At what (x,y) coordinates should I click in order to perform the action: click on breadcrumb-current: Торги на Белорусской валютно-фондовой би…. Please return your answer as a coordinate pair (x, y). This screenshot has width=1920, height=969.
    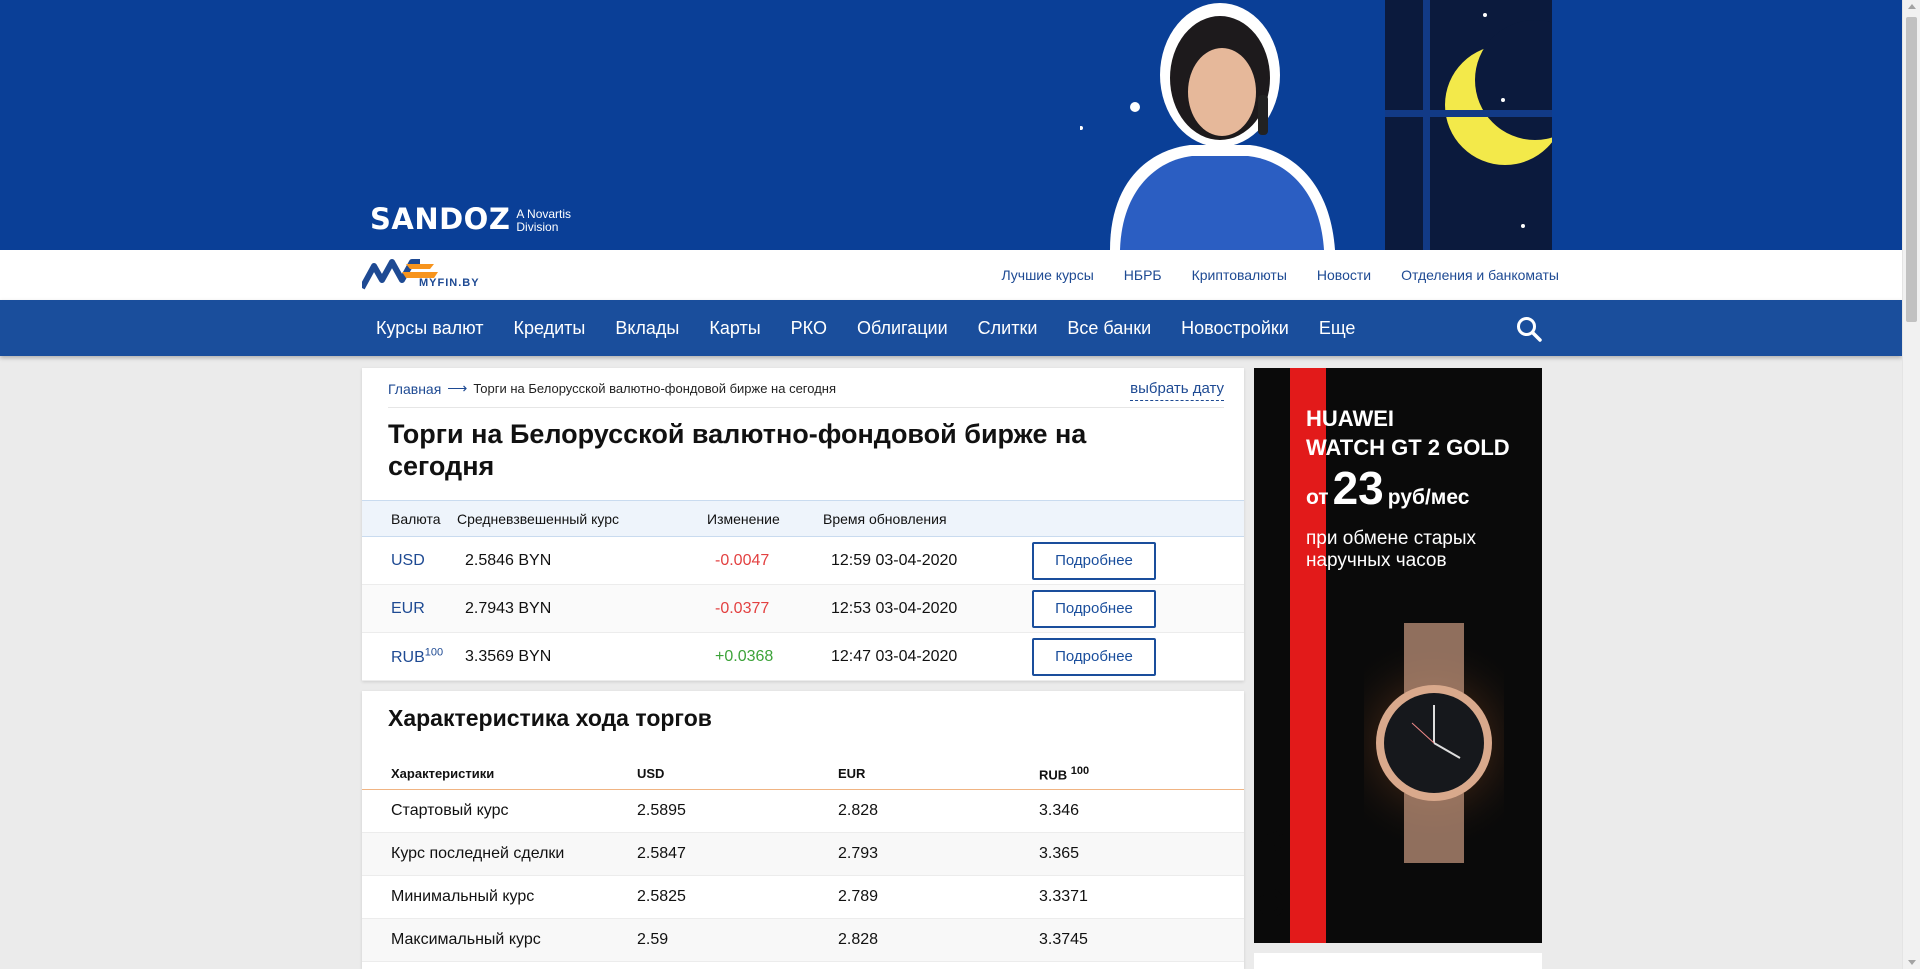
    Looking at the image, I should click on (655, 388).